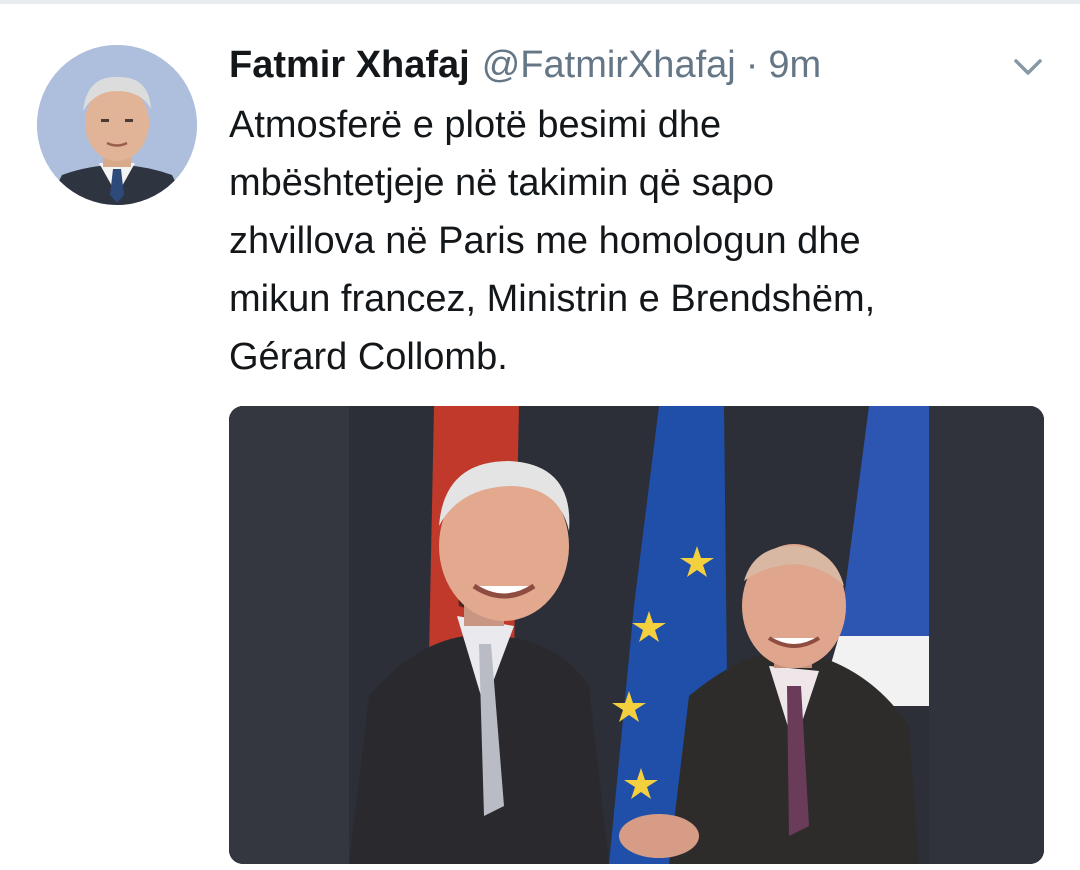 The width and height of the screenshot is (1080, 870). I want to click on author-display-name: Fatmir Xhafaj, so click(349, 65).